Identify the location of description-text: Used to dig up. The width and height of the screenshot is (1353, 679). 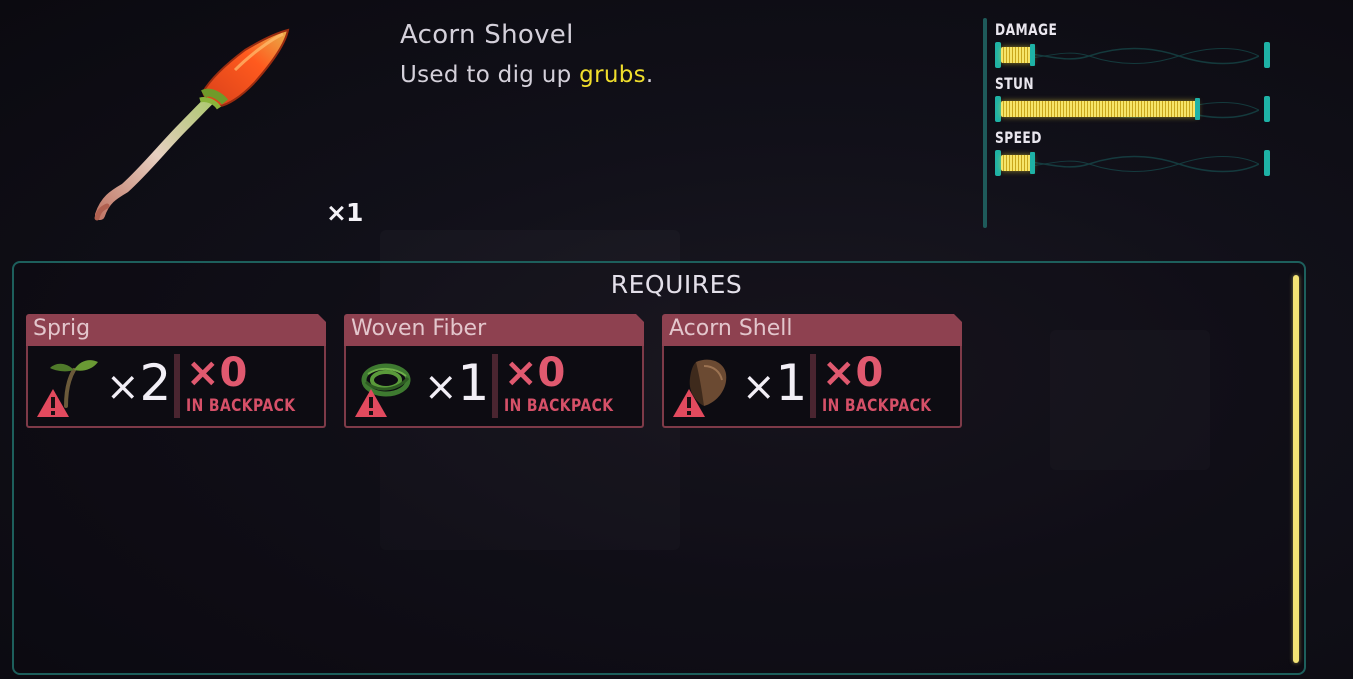
(490, 75).